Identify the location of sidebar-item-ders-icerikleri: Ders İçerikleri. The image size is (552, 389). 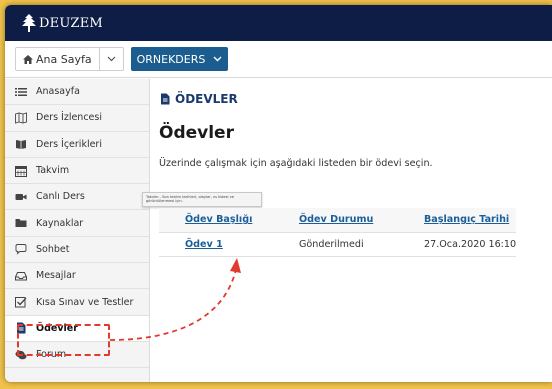
(77, 145).